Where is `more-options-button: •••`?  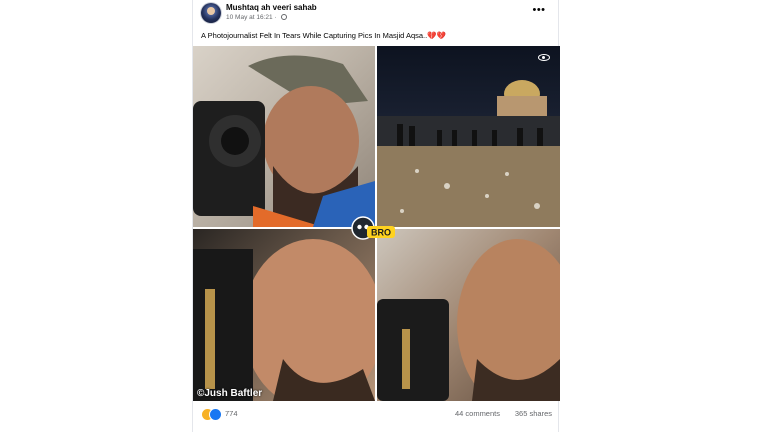 more-options-button: ••• is located at coordinates (539, 10).